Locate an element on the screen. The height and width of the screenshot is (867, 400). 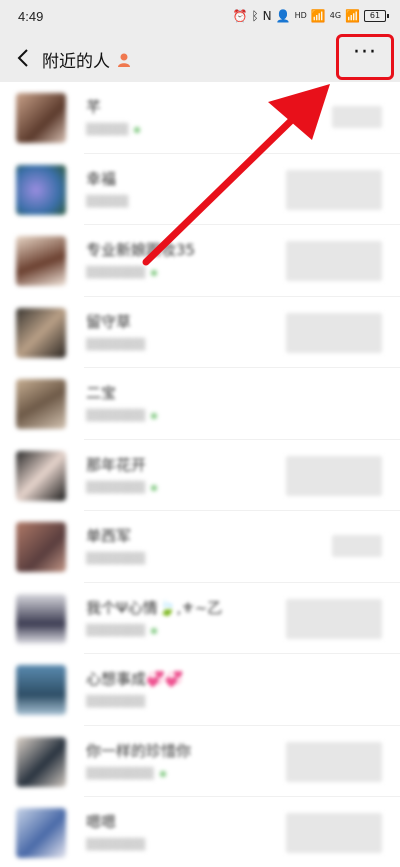
list-item: 我个Ψ心情🍃,⚜~乙 ▒▒▒▒▒▒▒ is located at coordinates (200, 618).